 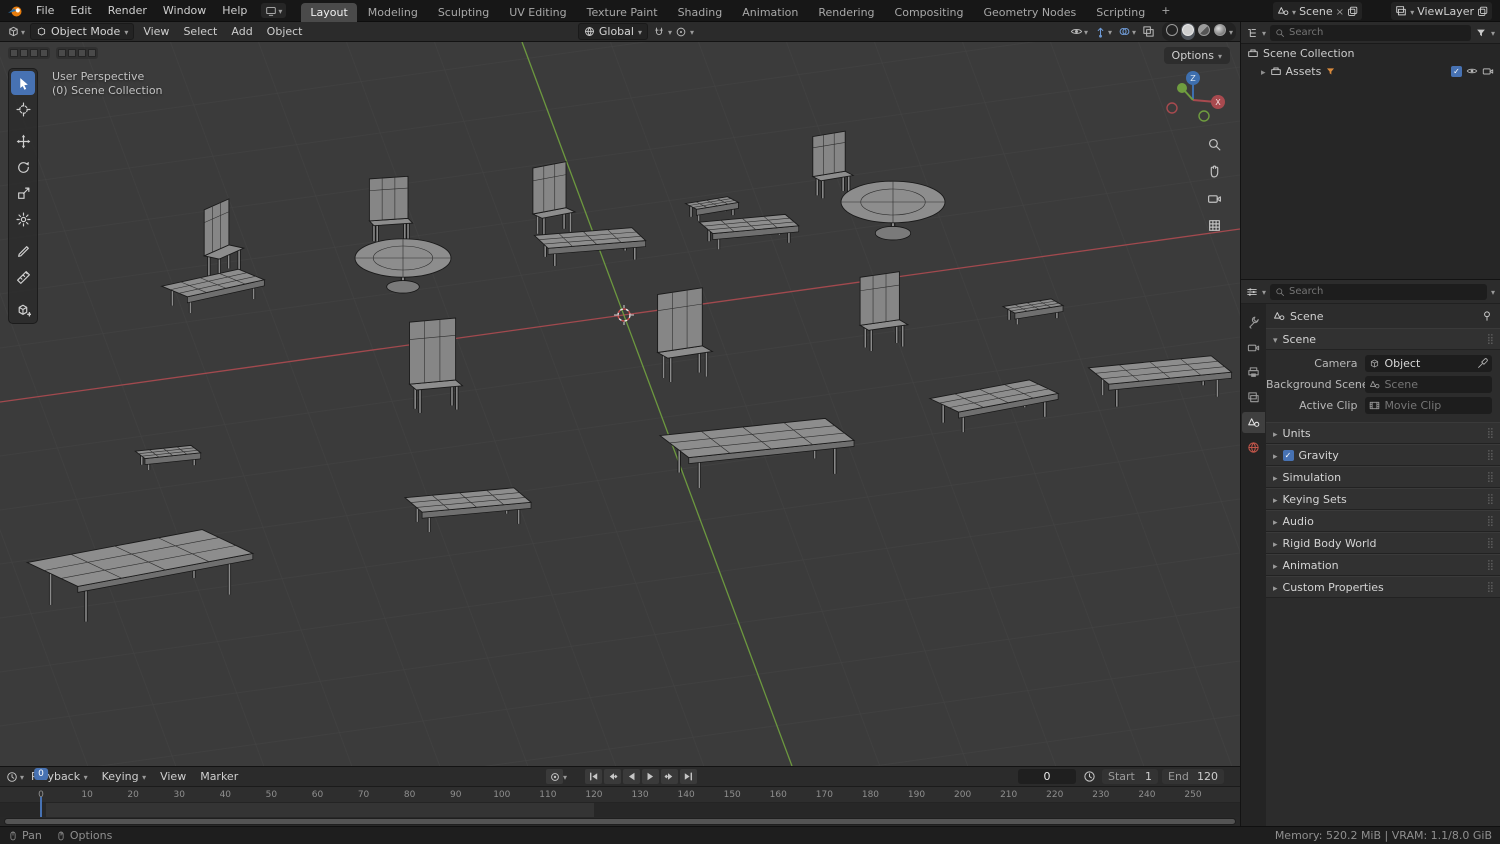 What do you see at coordinates (1383, 339) in the screenshot?
I see `scene-panel-header: Scene ⣿` at bounding box center [1383, 339].